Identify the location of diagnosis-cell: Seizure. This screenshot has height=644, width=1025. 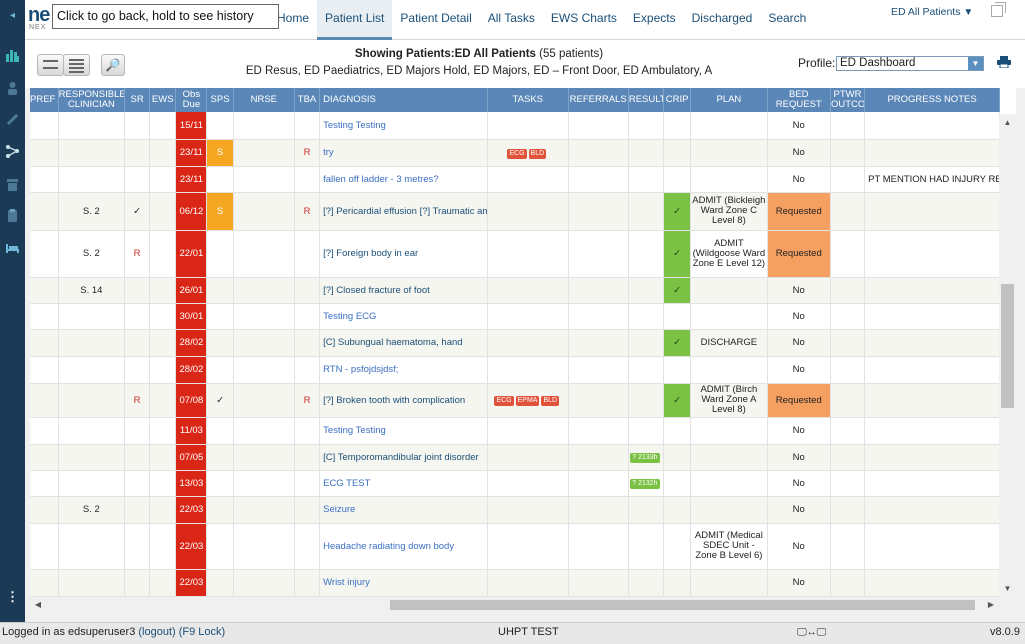
(404, 510).